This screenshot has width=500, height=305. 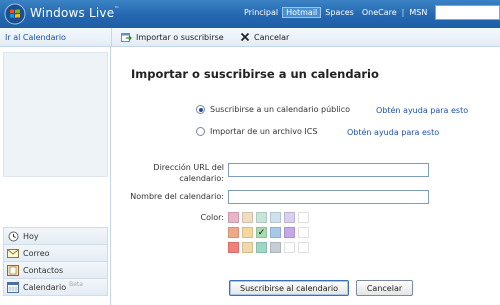 What do you see at coordinates (261, 12) in the screenshot?
I see `nav-principal: Principal` at bounding box center [261, 12].